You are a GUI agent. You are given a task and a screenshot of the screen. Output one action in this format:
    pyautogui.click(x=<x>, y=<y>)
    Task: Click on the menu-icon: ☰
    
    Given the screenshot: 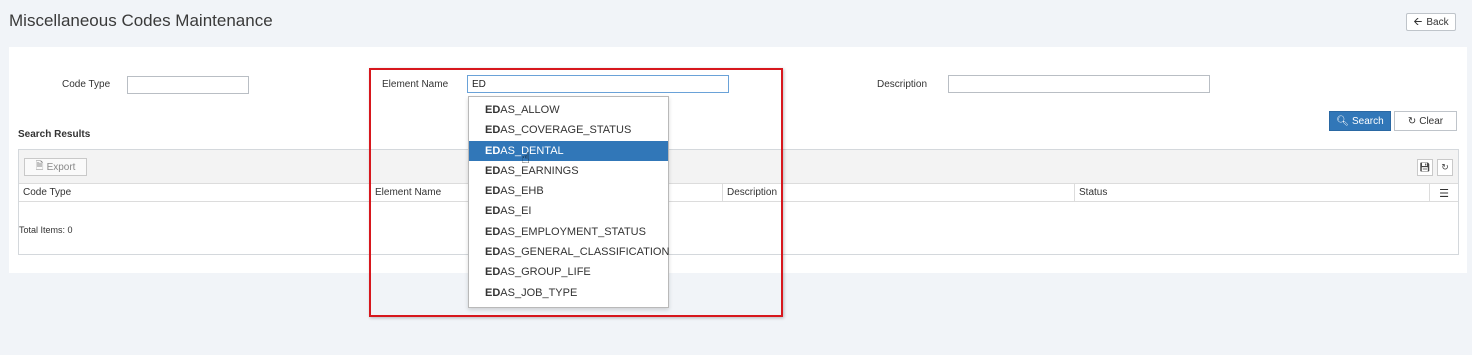 What is the action you would take?
    pyautogui.click(x=1444, y=193)
    